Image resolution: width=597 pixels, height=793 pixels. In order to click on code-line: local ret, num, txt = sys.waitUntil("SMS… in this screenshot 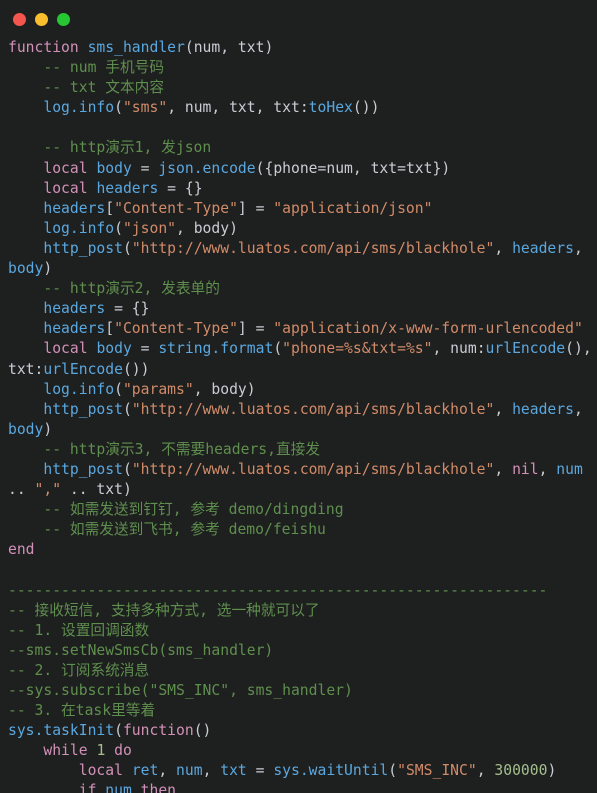, I will do `click(300, 771)`.